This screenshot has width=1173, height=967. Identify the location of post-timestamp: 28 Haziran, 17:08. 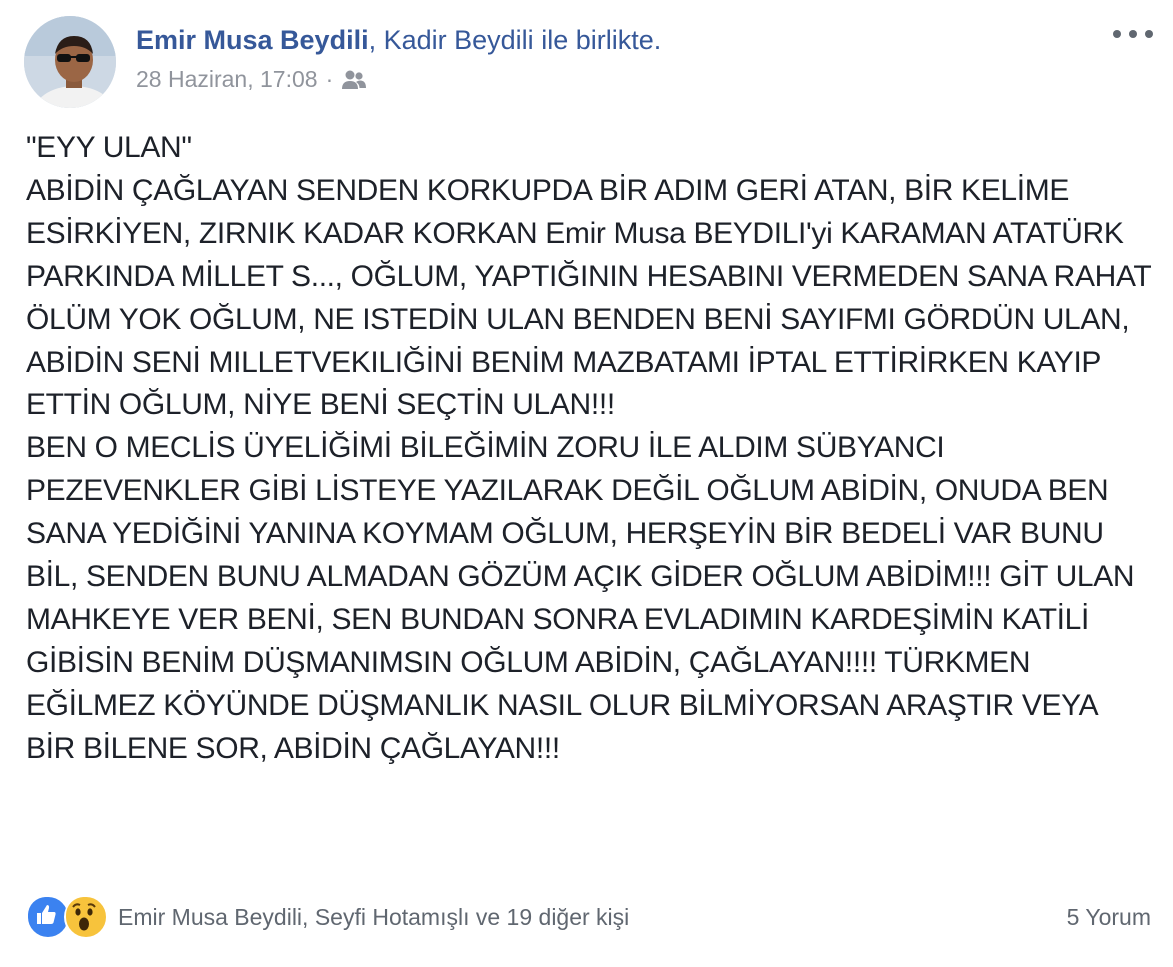
(227, 79).